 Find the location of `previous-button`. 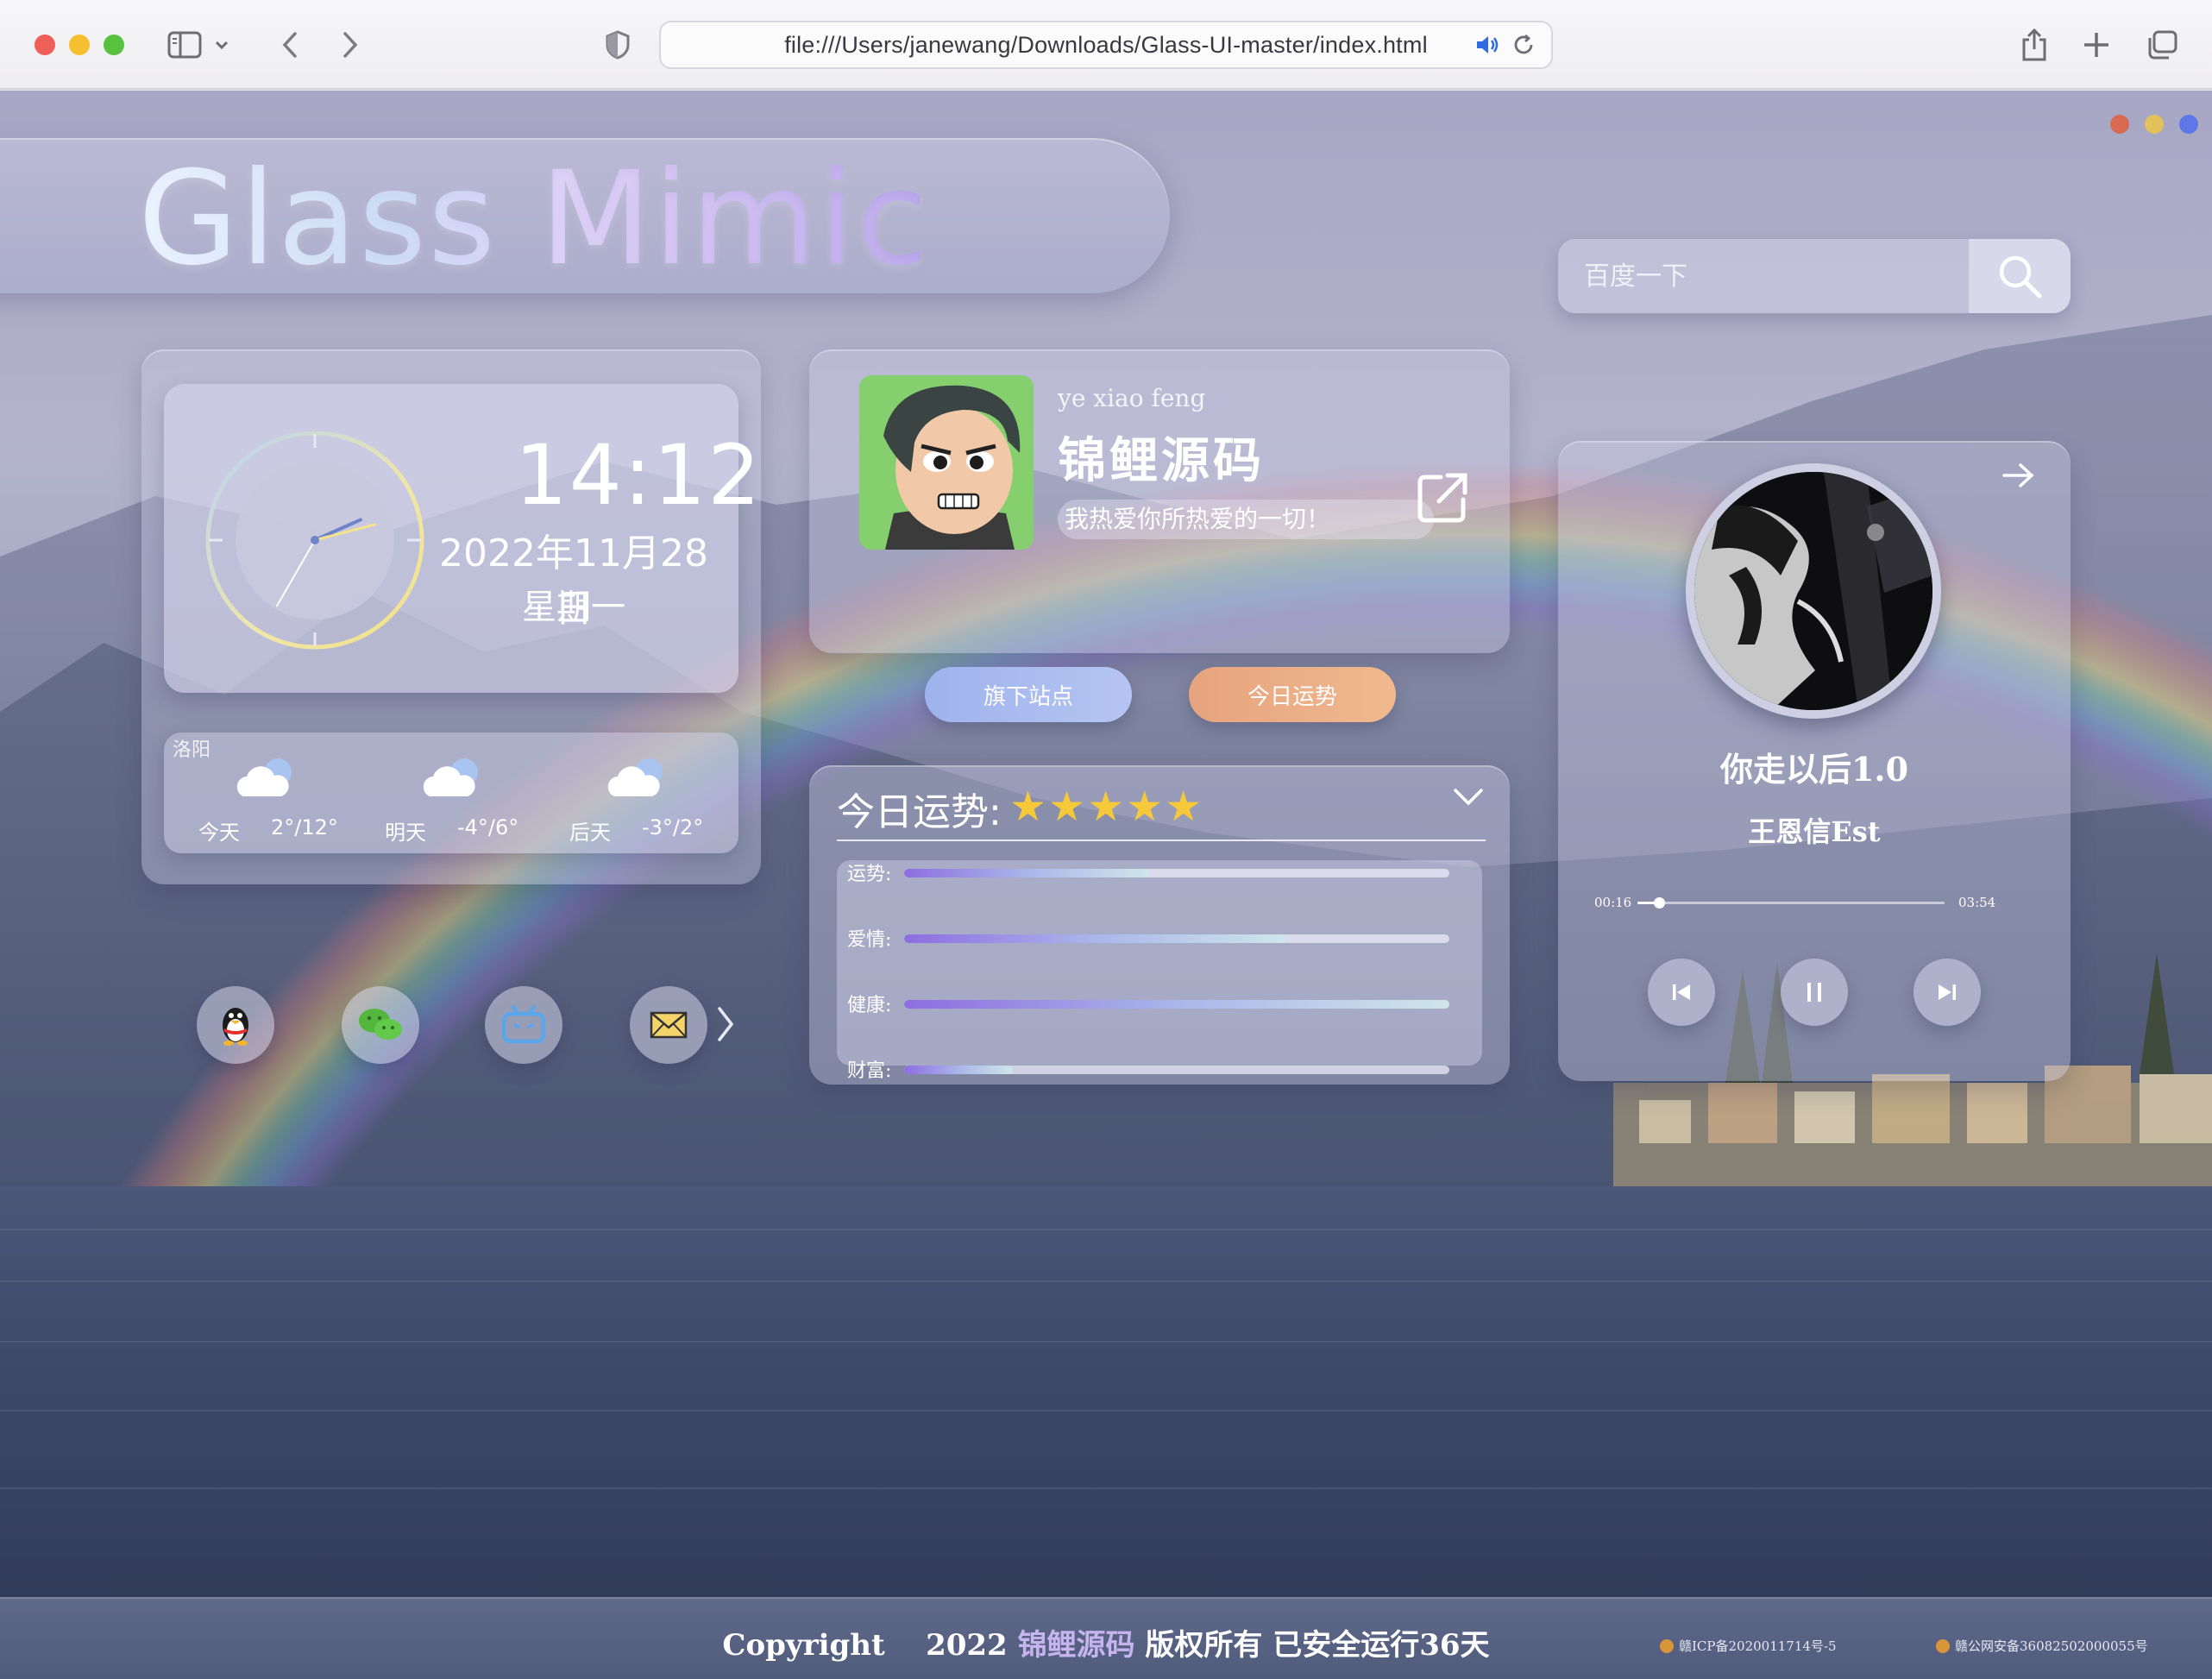

previous-button is located at coordinates (1682, 993).